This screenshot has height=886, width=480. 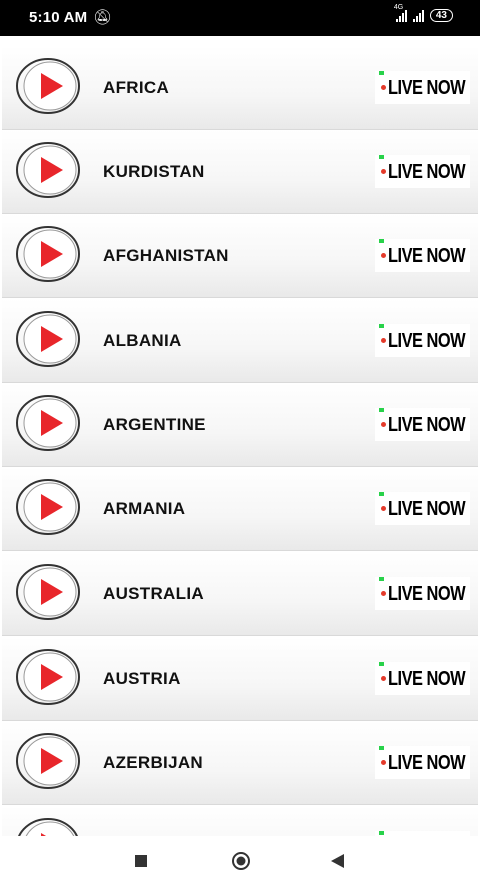 I want to click on battery-icon: 43, so click(x=441, y=15).